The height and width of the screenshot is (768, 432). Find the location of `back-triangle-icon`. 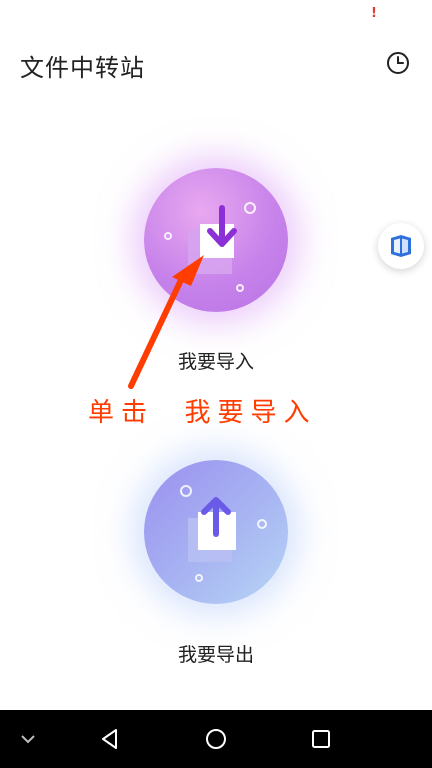

back-triangle-icon is located at coordinates (109, 739).